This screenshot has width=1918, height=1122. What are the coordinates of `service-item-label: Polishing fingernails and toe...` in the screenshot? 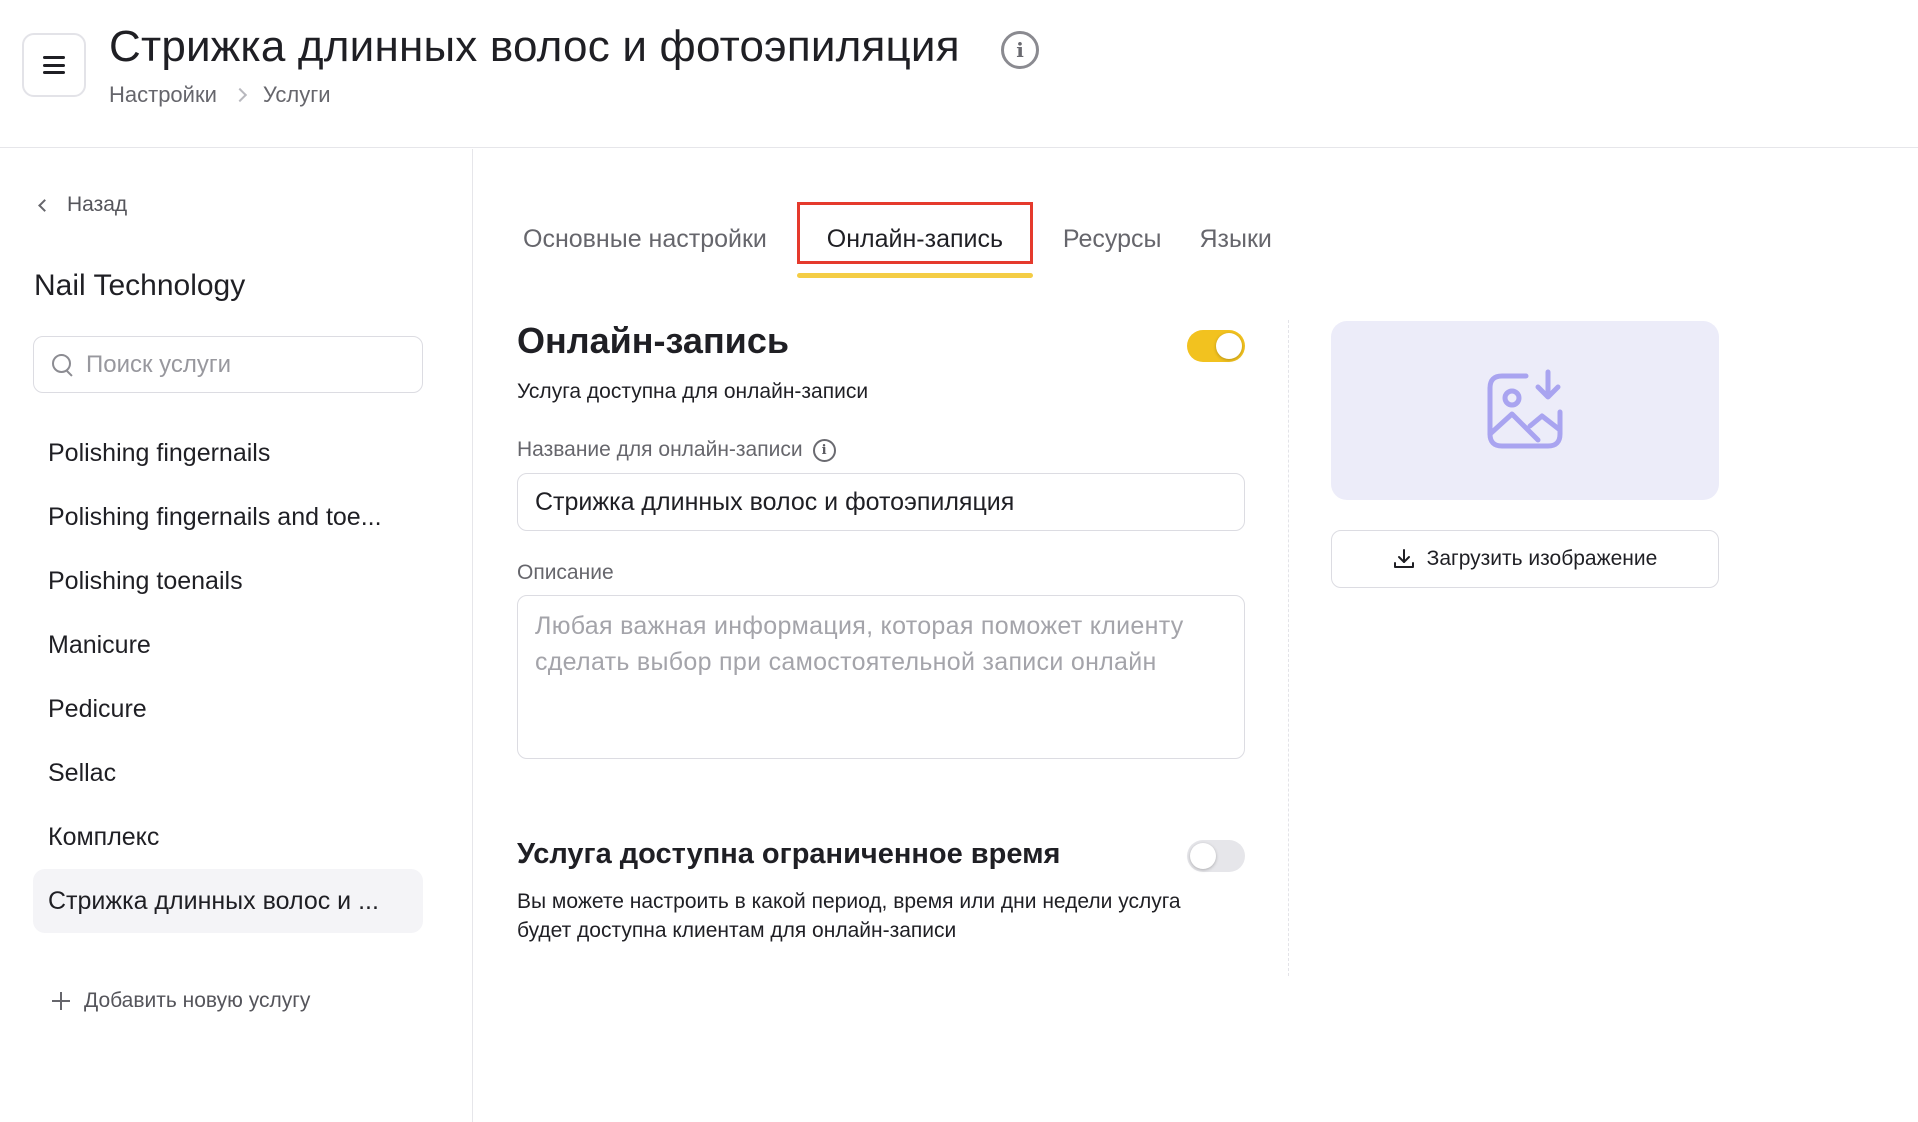 It's located at (215, 516).